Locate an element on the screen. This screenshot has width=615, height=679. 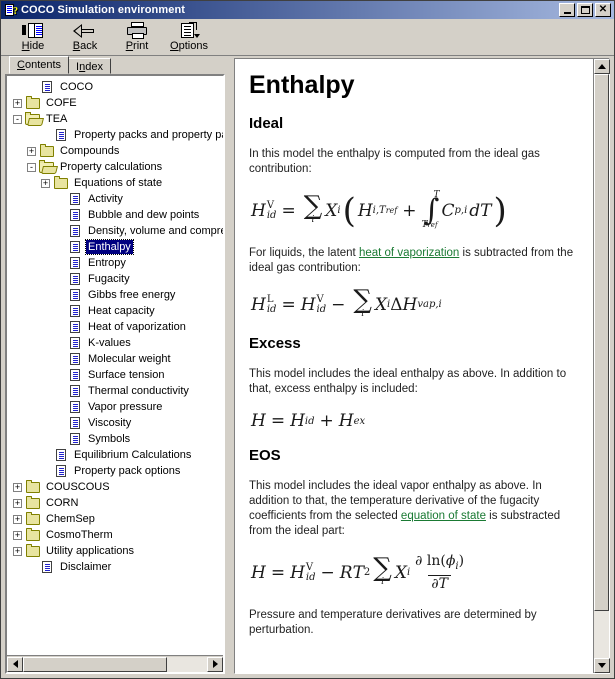
tree-item: Heat capacity is located at coordinates (115, 311).